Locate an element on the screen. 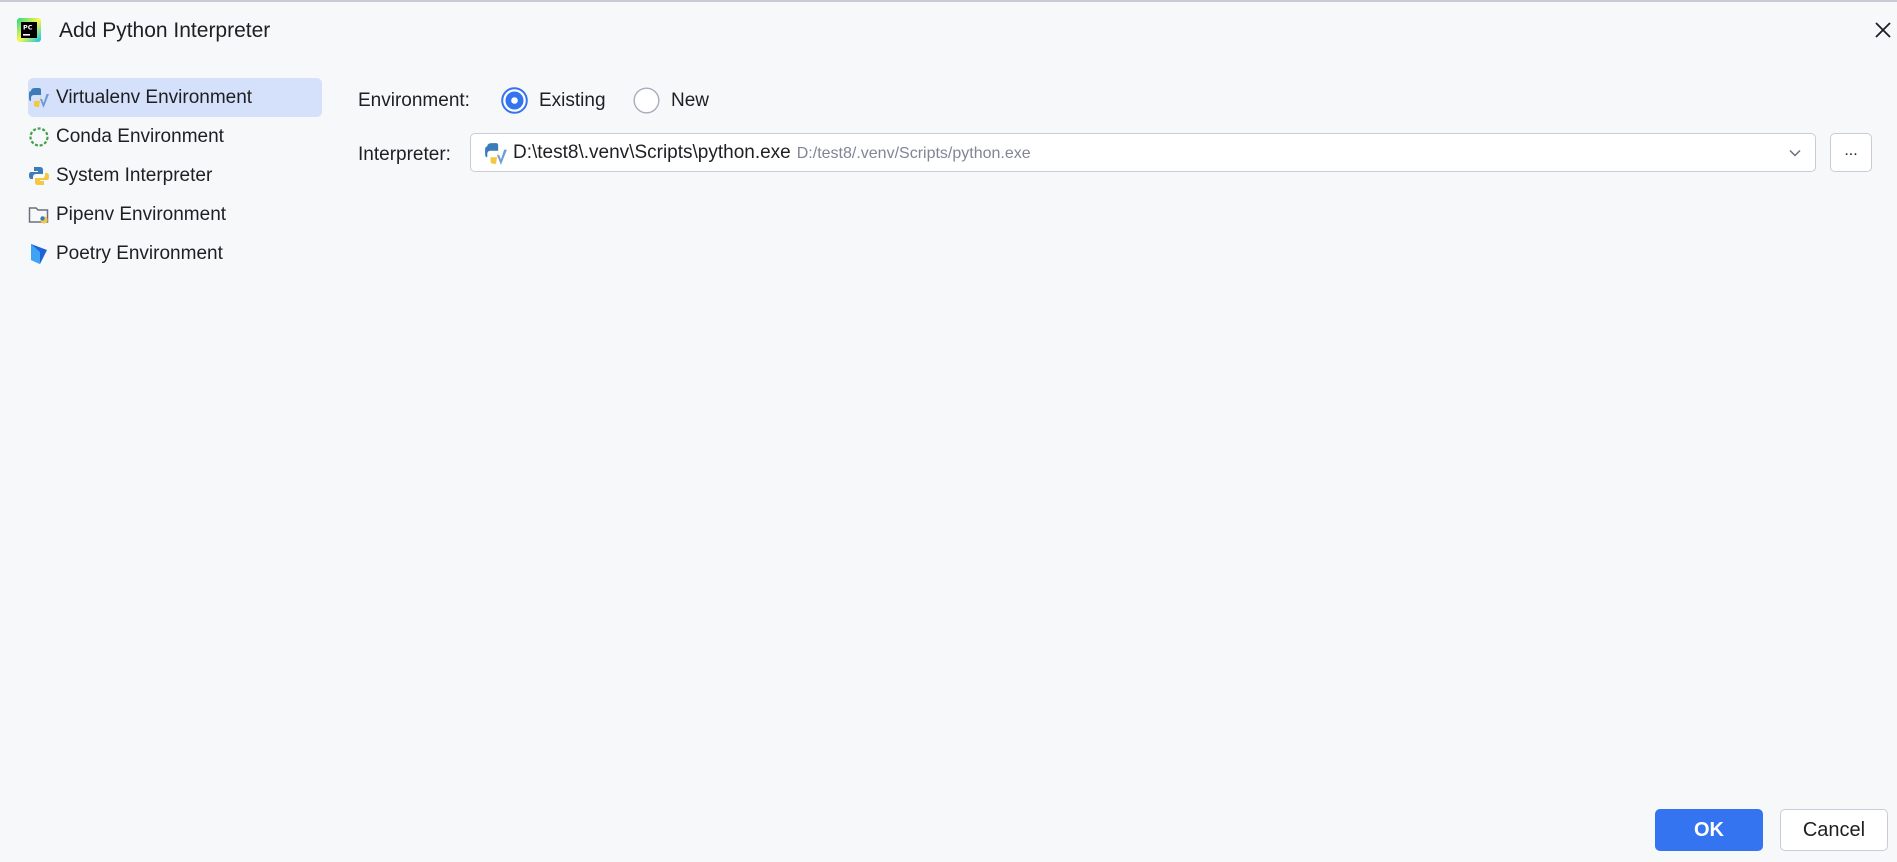  sidebar-item-pipenv: Pipenv Environment is located at coordinates (175, 214).